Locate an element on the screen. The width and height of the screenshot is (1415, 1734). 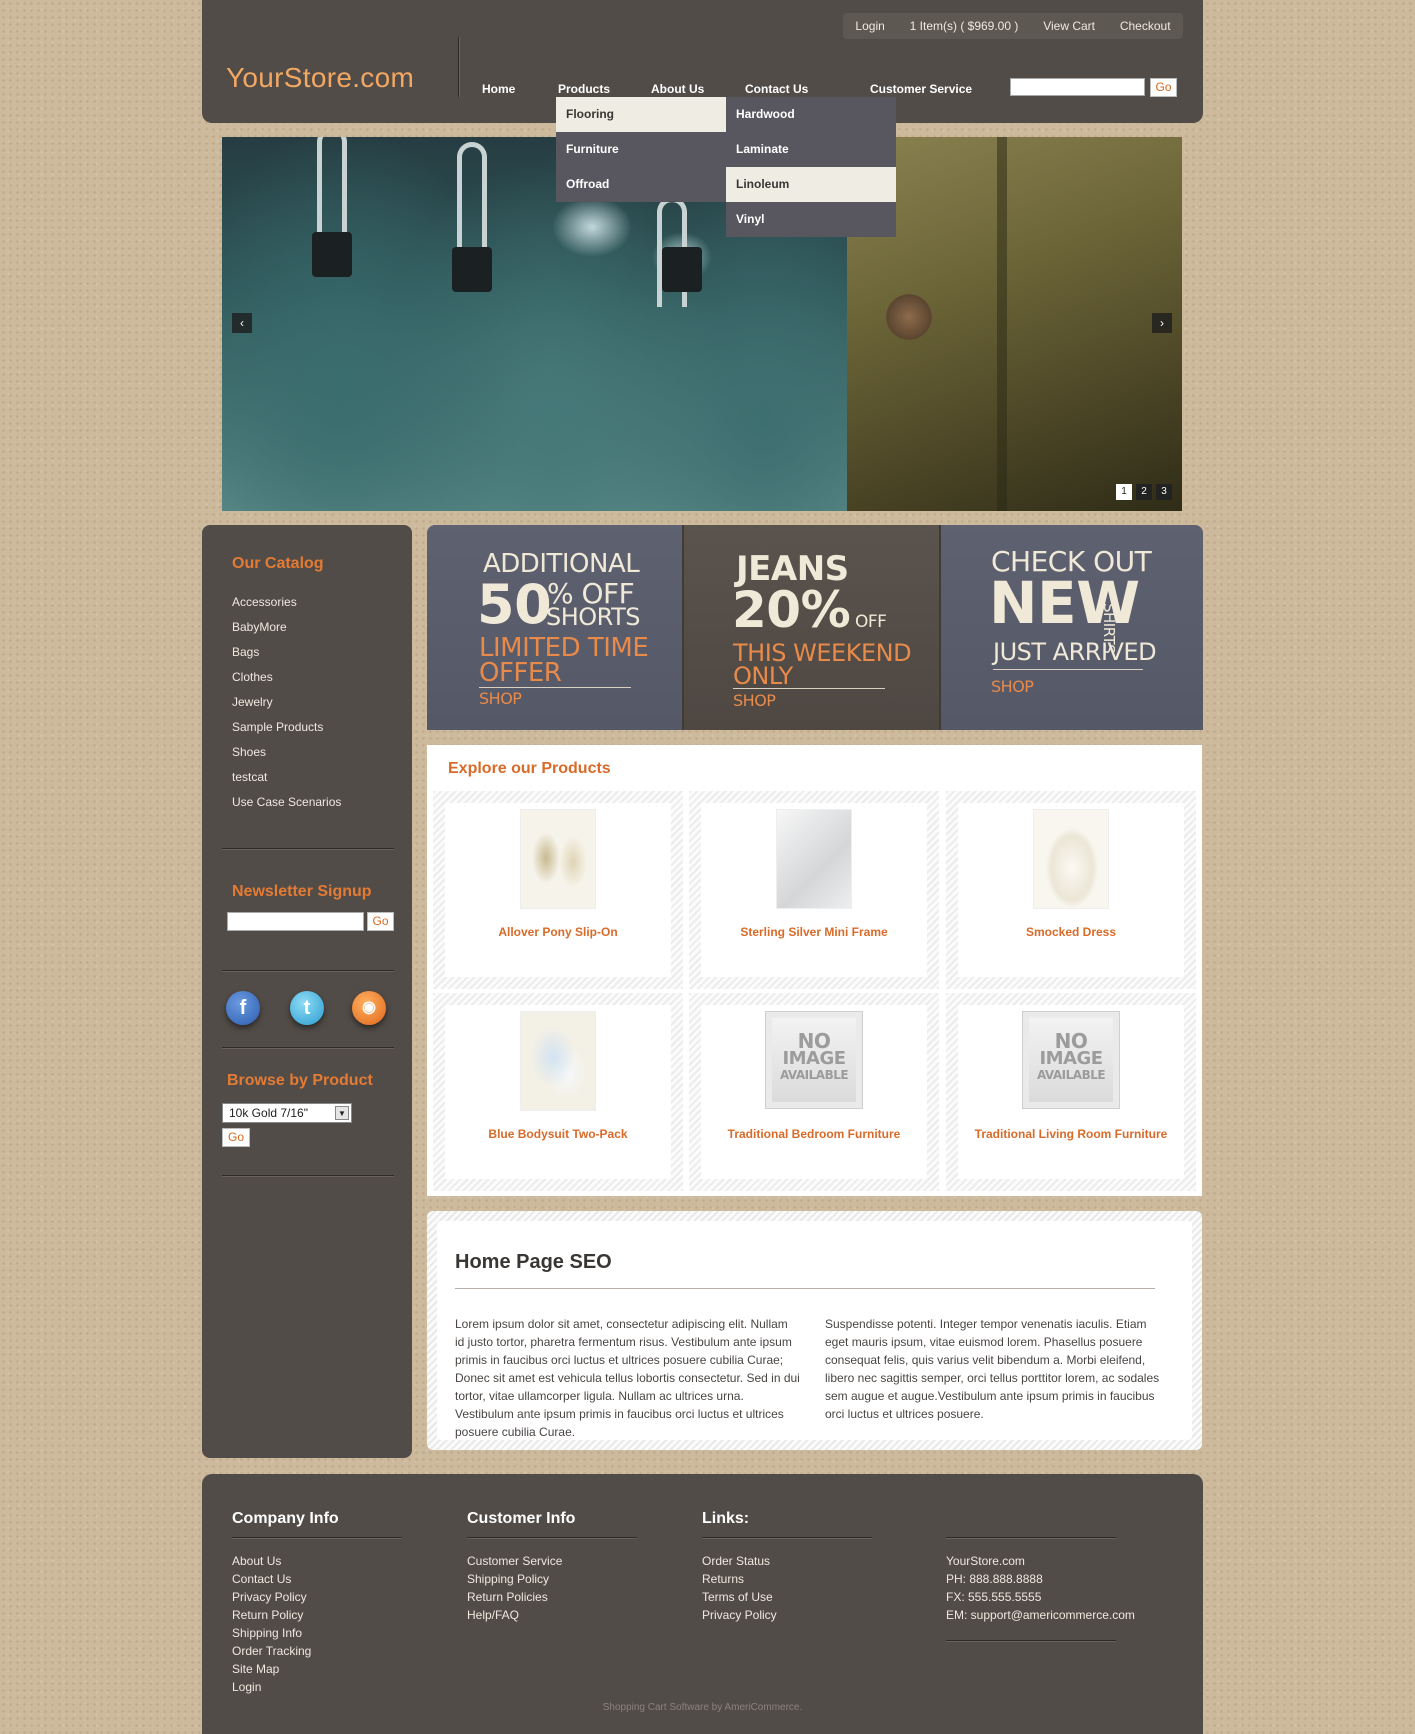
product-image-shoes is located at coordinates (558, 859).